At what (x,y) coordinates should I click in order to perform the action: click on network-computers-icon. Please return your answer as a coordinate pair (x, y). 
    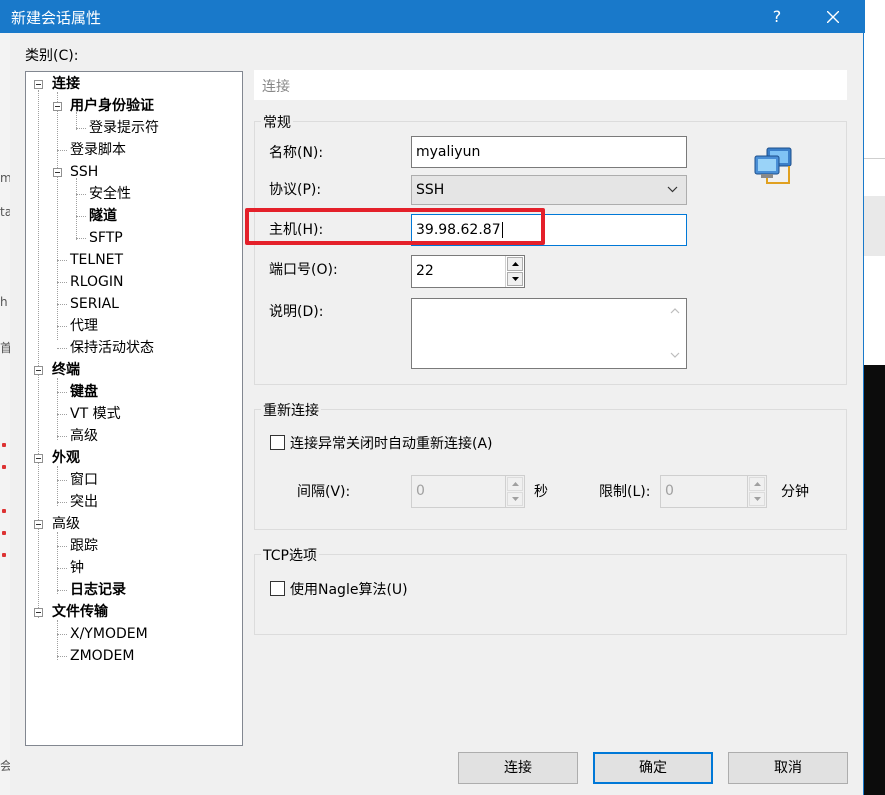
    Looking at the image, I should click on (773, 165).